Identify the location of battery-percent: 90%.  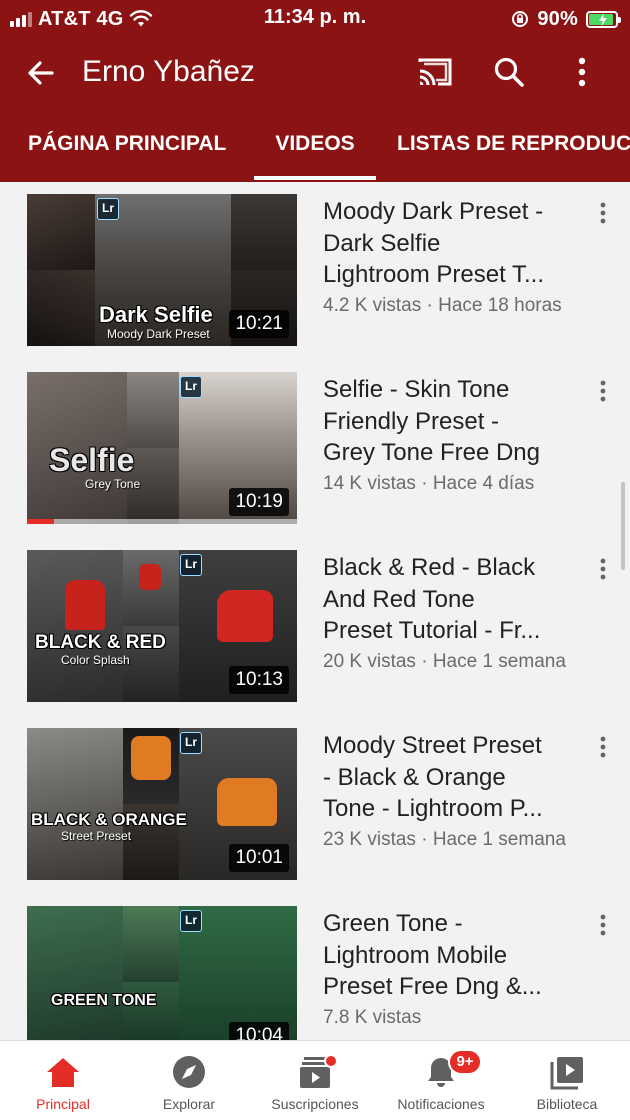
(557, 18).